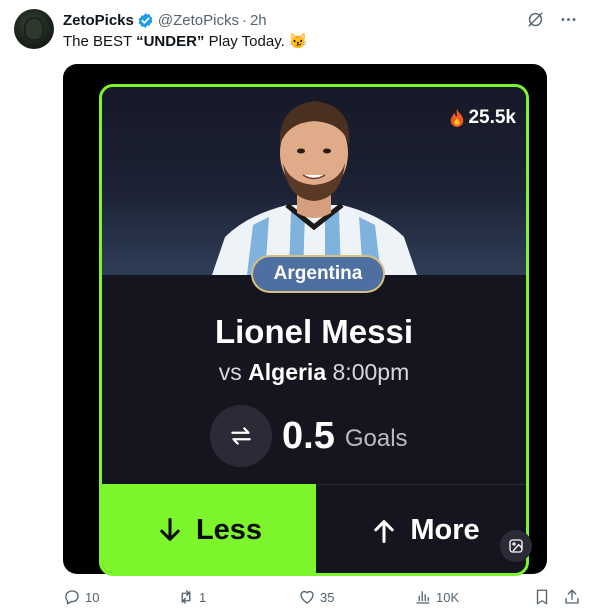  I want to click on analytics-icon, so click(423, 597).